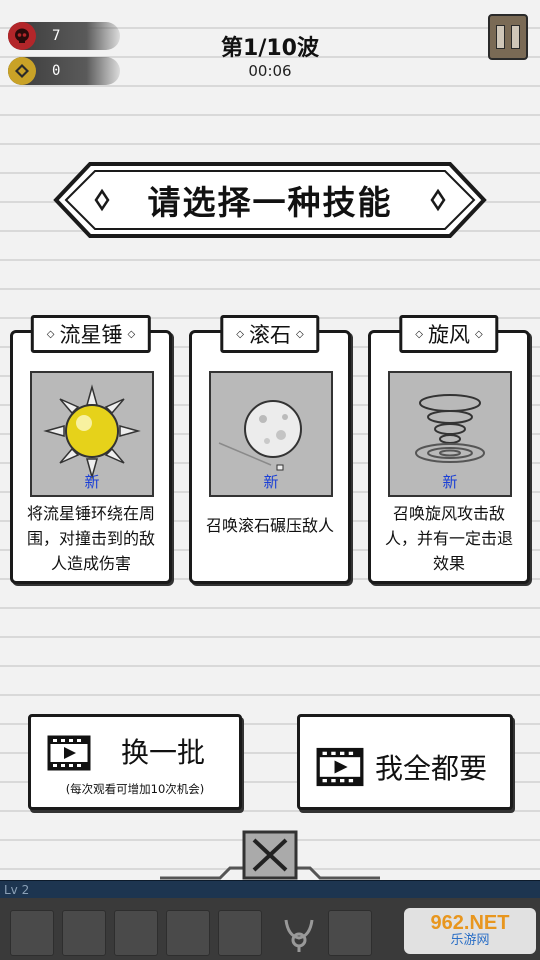  Describe the element at coordinates (270, 855) in the screenshot. I see `crossed-swords-emblem` at that location.